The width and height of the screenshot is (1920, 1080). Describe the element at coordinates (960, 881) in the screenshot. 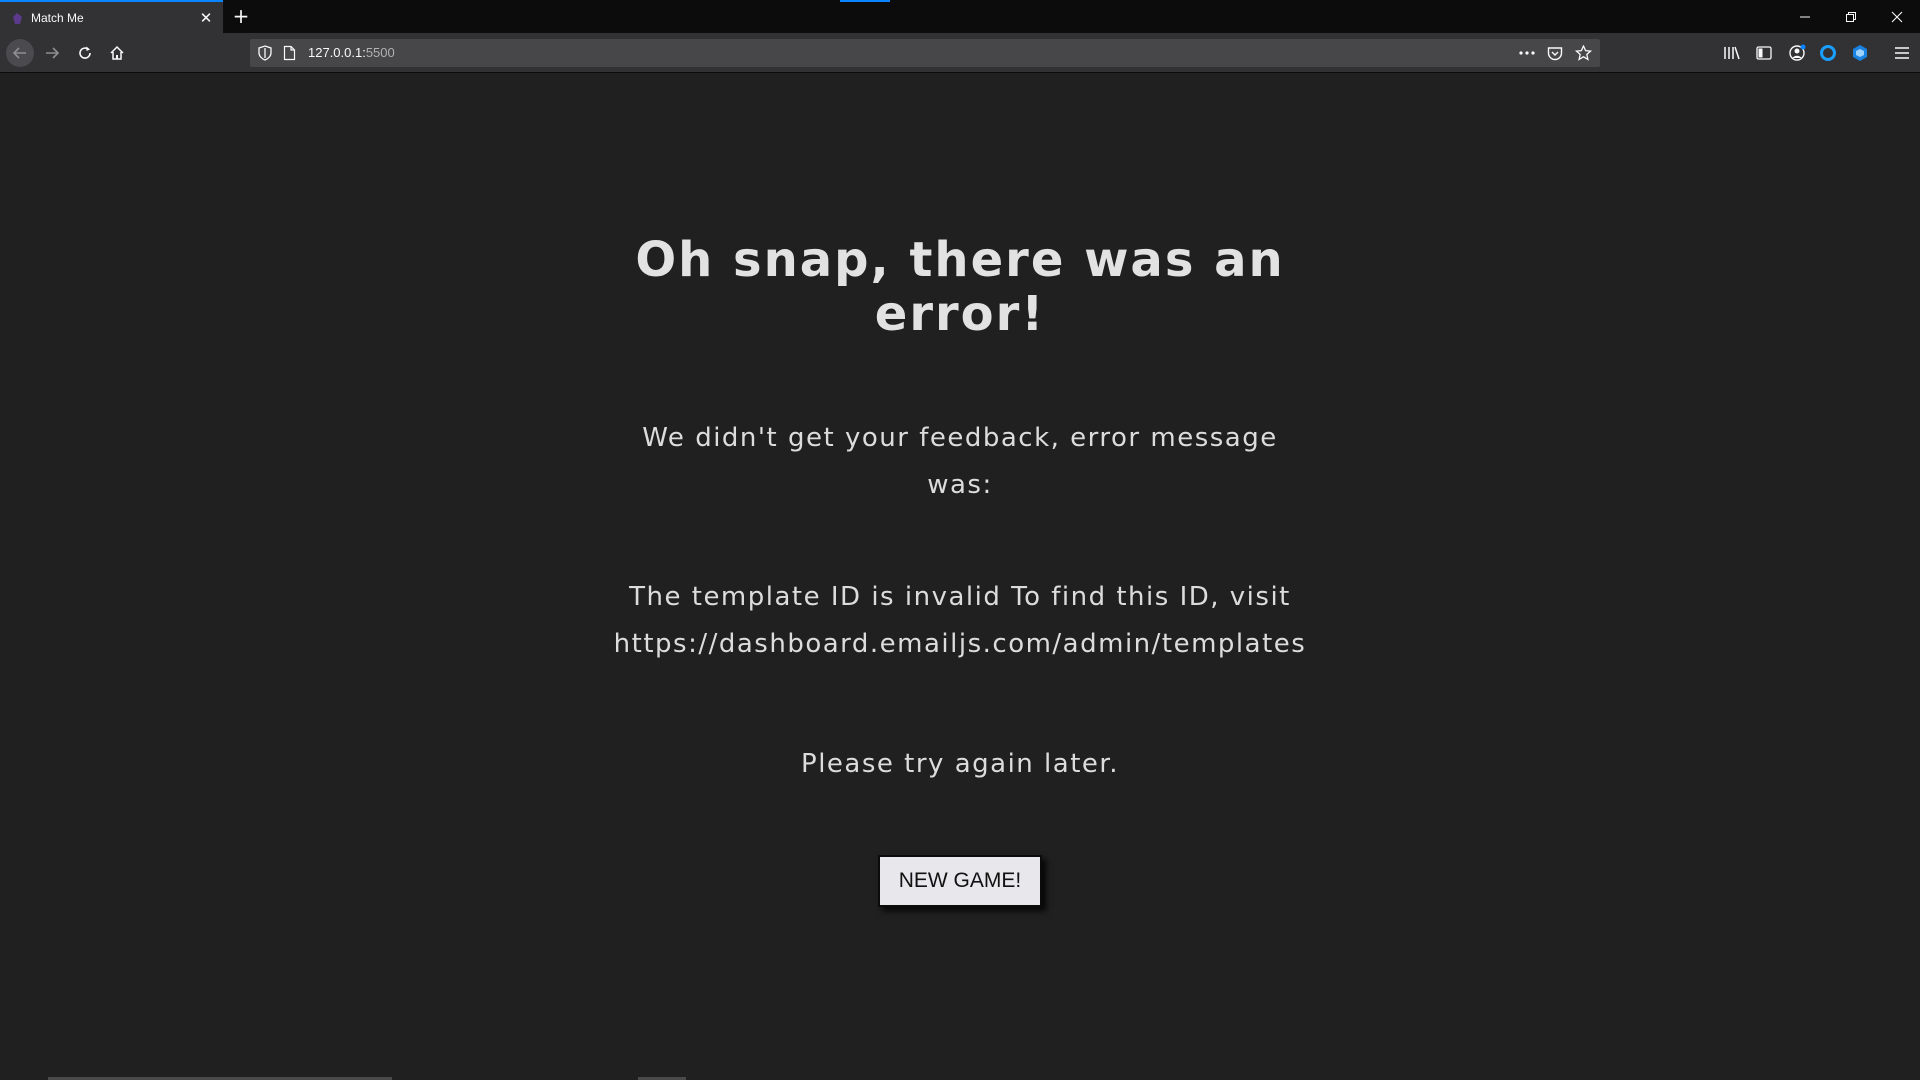

I see `new-game-button: NEW GAME!` at that location.